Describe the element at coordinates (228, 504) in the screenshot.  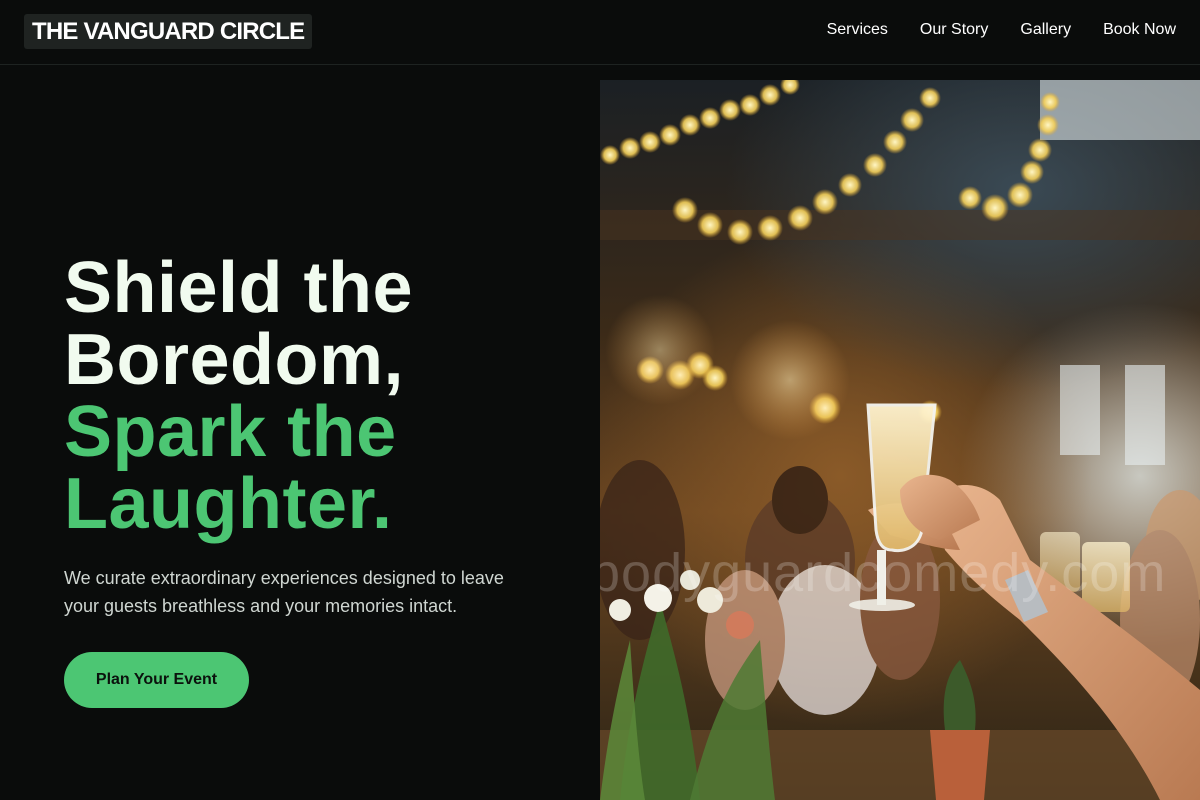
I see `hero-title-line-4: Laughter.` at that location.